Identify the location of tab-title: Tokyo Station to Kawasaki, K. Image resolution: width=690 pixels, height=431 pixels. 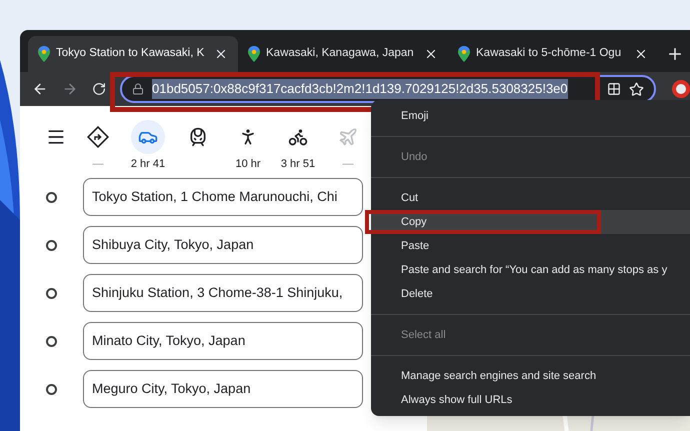
(131, 54).